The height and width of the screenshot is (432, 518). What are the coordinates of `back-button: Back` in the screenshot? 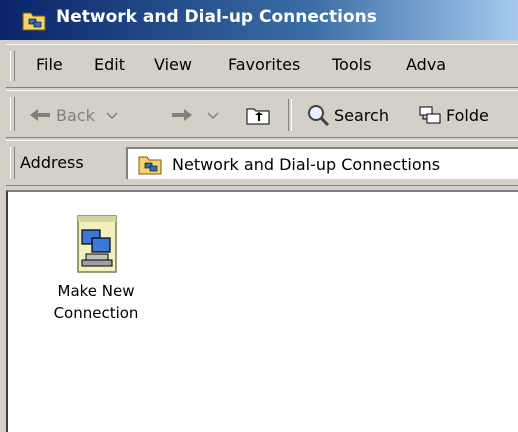 It's located at (73, 115).